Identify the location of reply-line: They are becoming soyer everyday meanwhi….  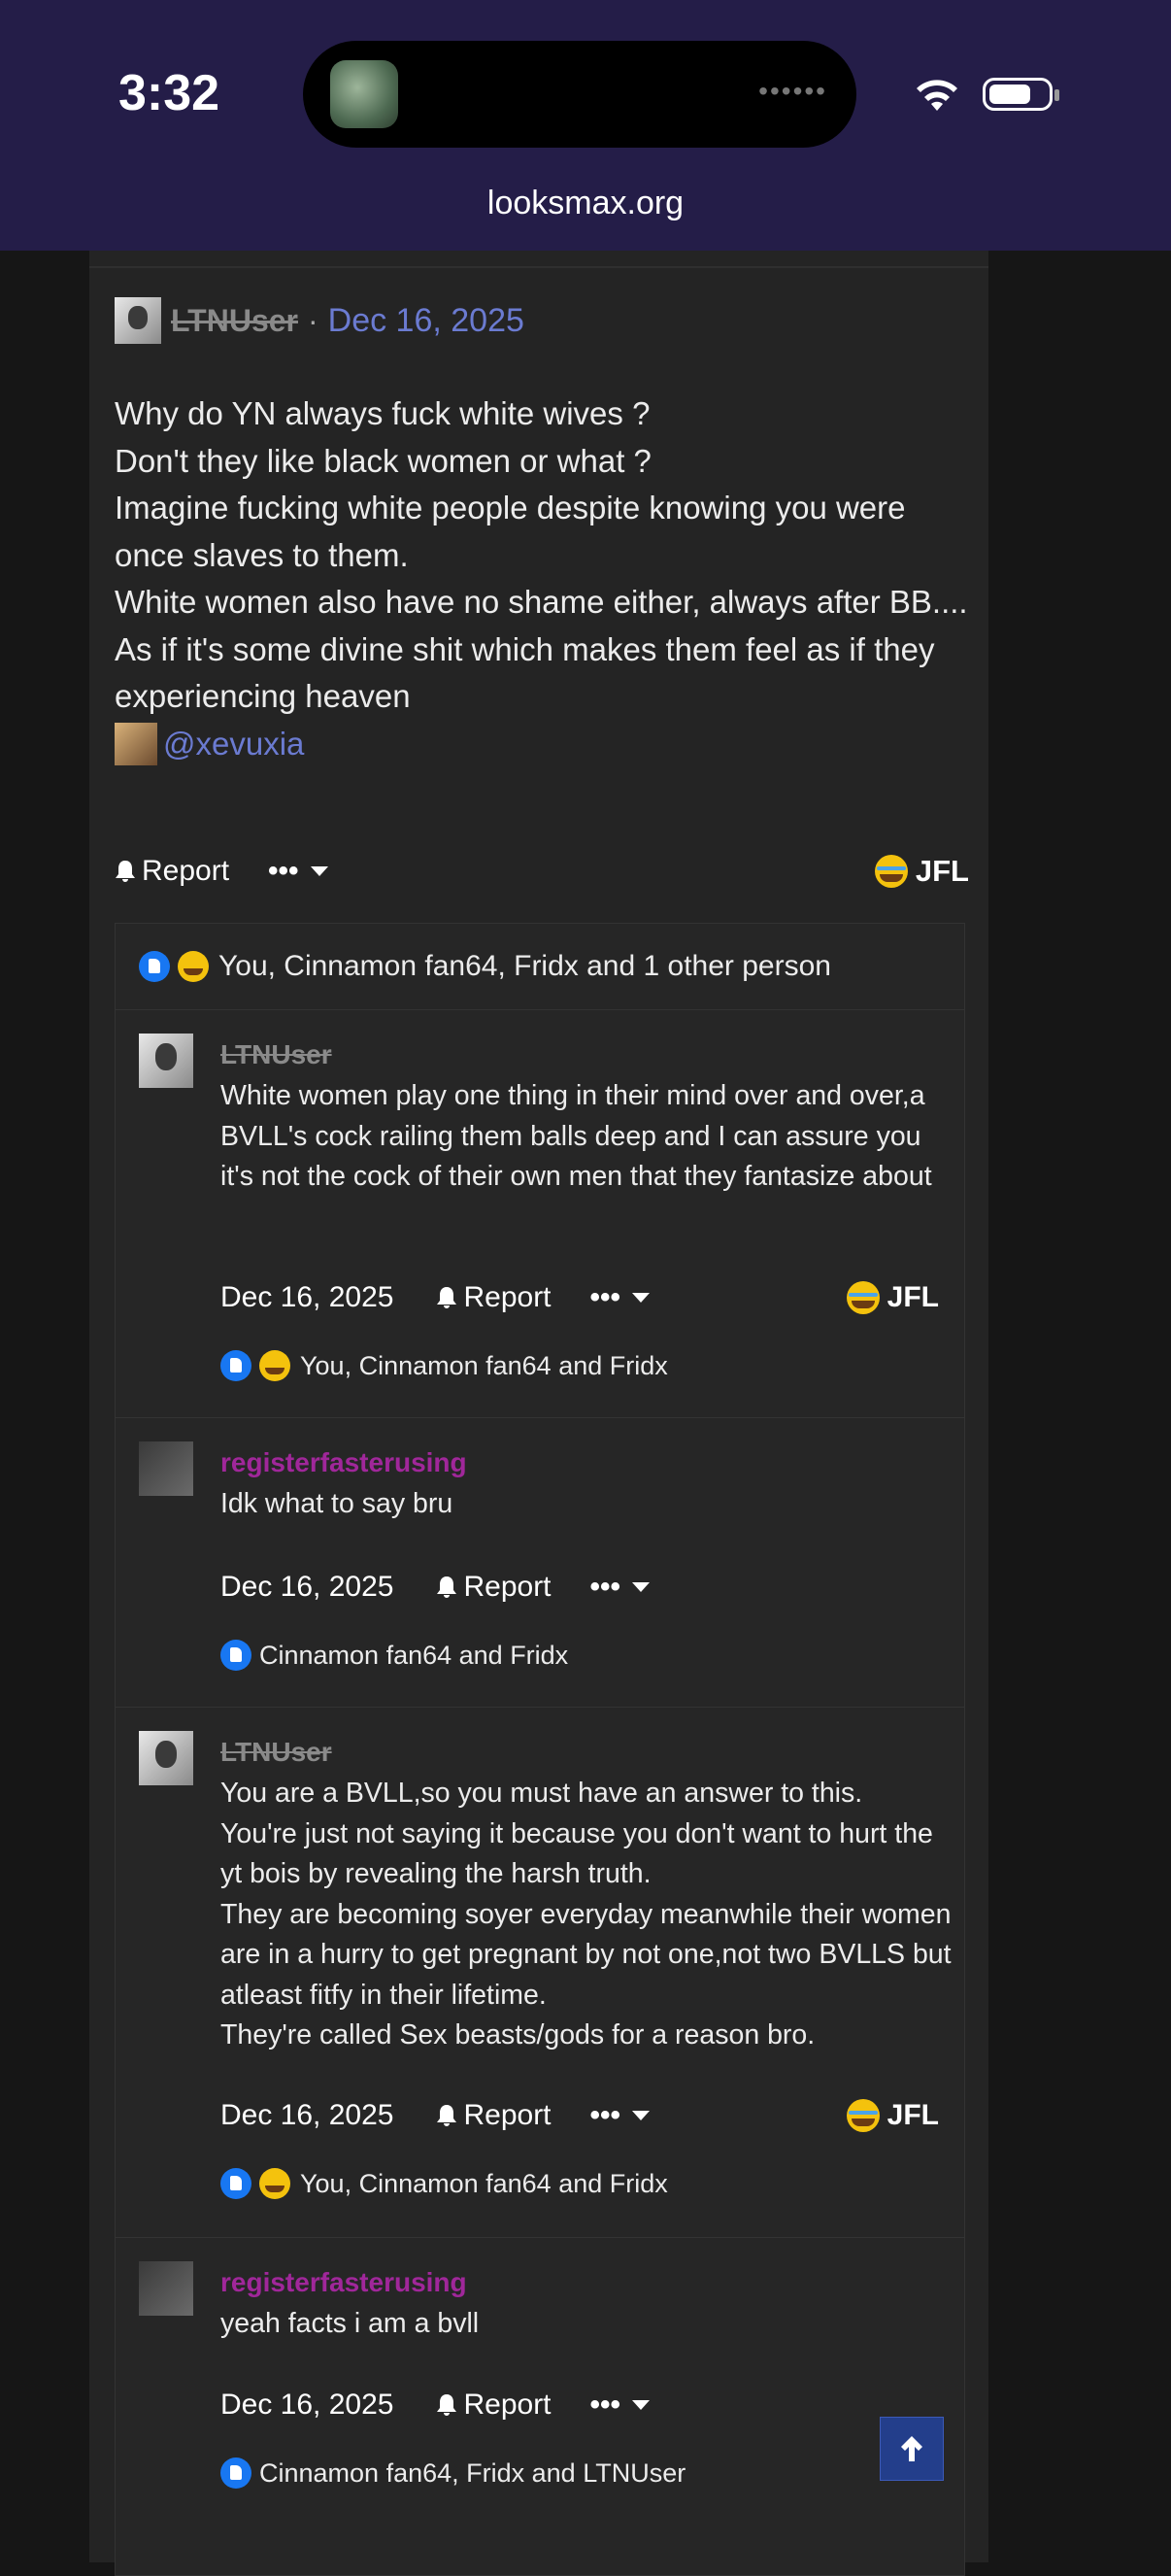
(586, 1954).